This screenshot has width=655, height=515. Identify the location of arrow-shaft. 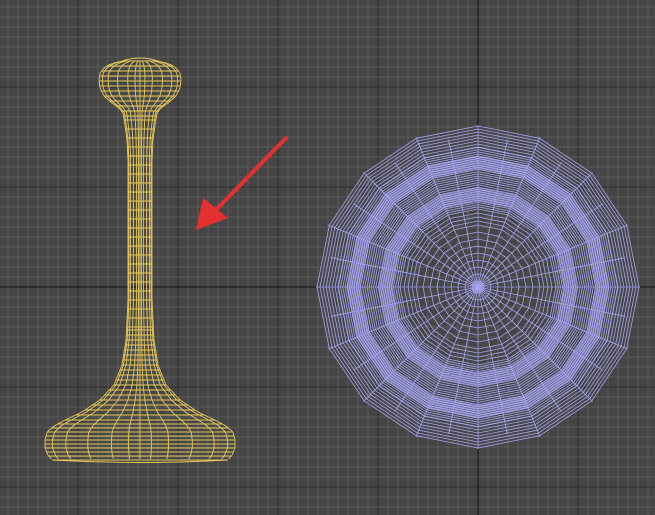
(249, 176).